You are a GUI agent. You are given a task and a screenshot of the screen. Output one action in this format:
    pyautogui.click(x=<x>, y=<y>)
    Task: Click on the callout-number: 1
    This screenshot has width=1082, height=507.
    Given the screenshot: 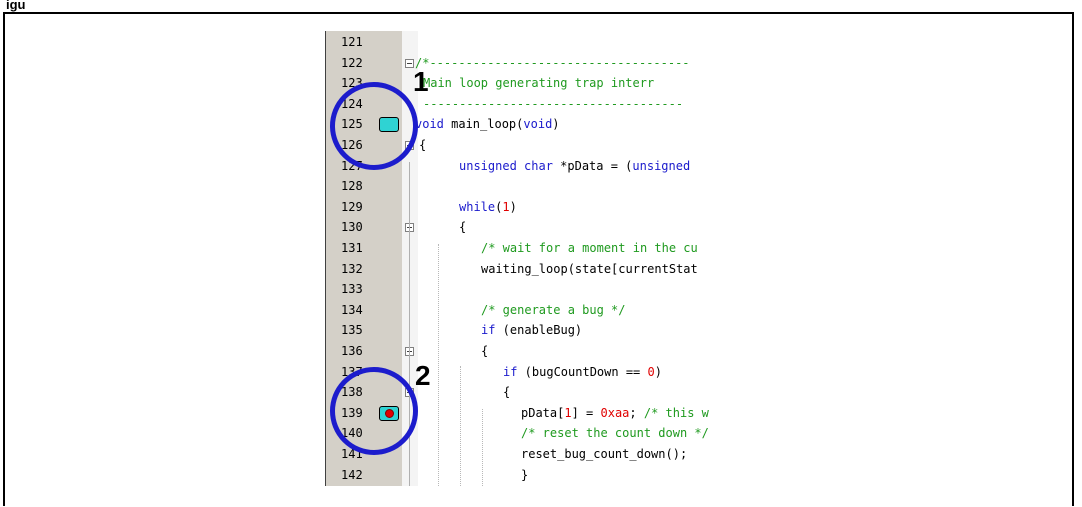 What is the action you would take?
    pyautogui.click(x=421, y=81)
    